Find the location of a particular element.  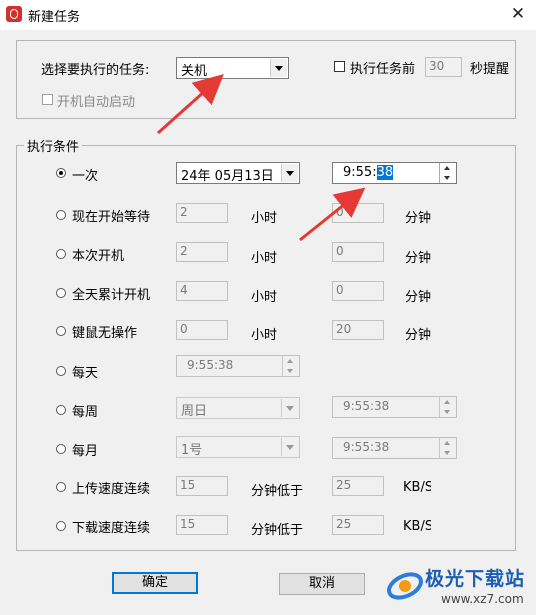

watermark-brand: 极光下载站 is located at coordinates (475, 579).